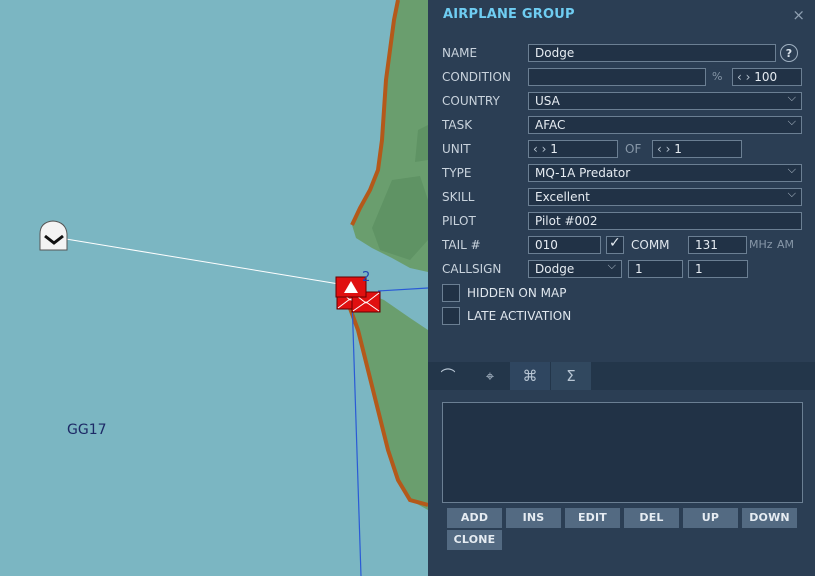  What do you see at coordinates (564, 245) in the screenshot?
I see `tail-input: 010` at bounding box center [564, 245].